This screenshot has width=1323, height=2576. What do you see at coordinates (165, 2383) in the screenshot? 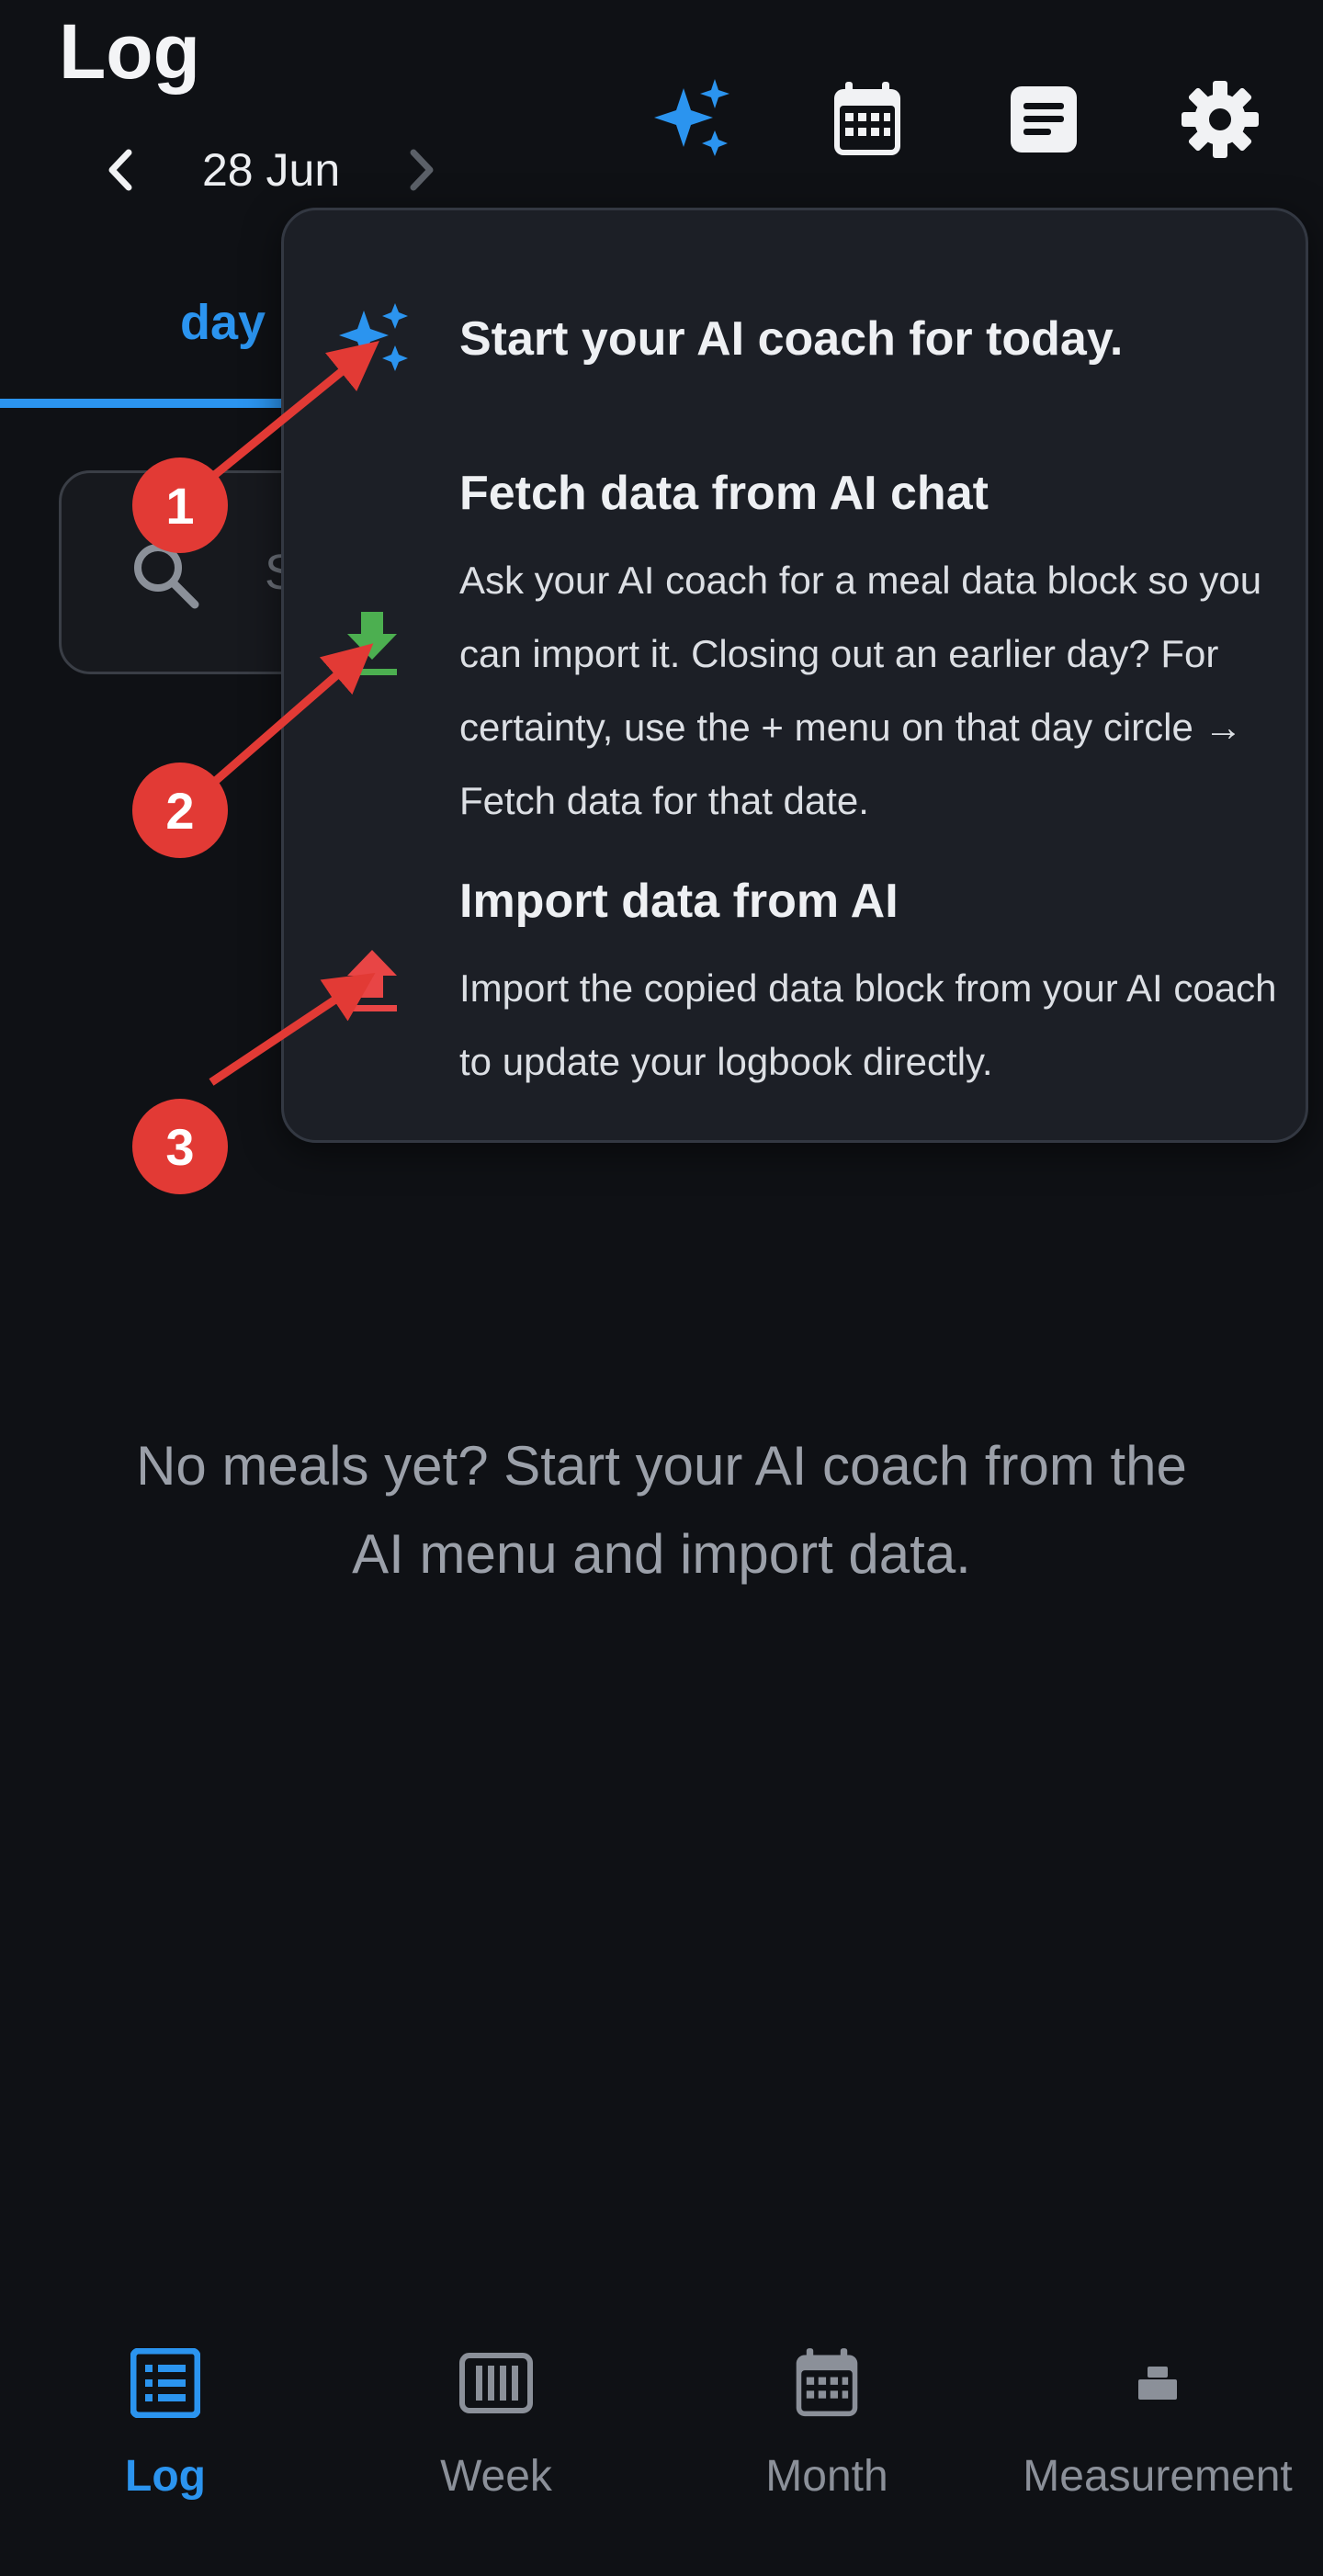
I see `list-icon` at bounding box center [165, 2383].